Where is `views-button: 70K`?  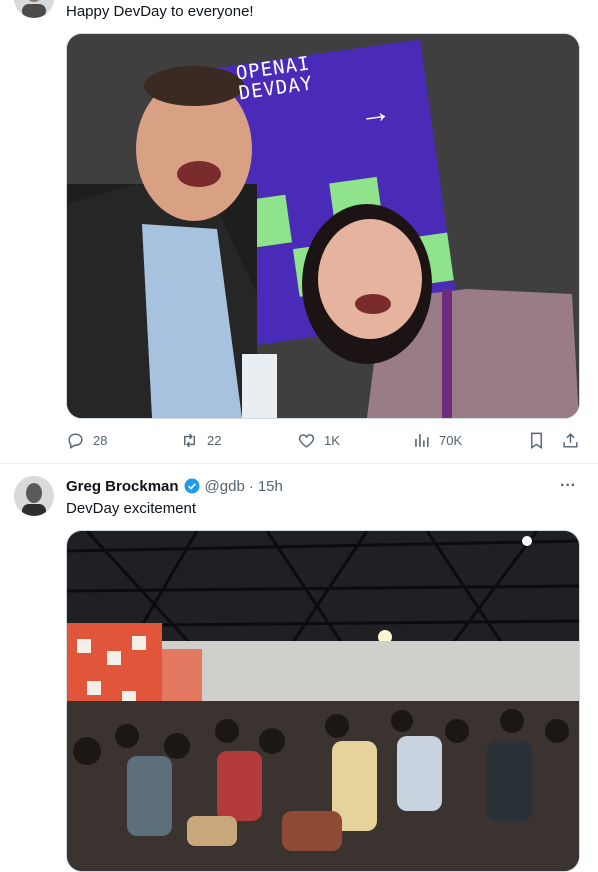
views-button: 70K is located at coordinates (437, 440).